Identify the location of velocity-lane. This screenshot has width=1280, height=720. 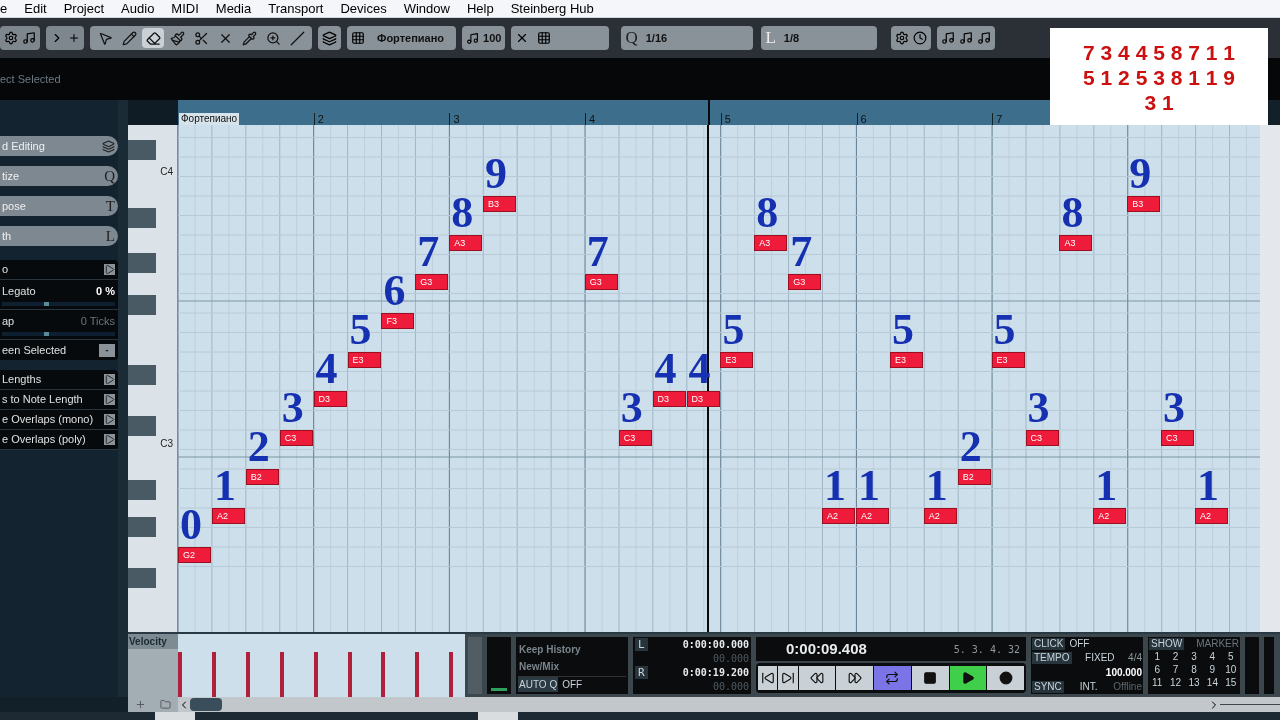
(321, 665).